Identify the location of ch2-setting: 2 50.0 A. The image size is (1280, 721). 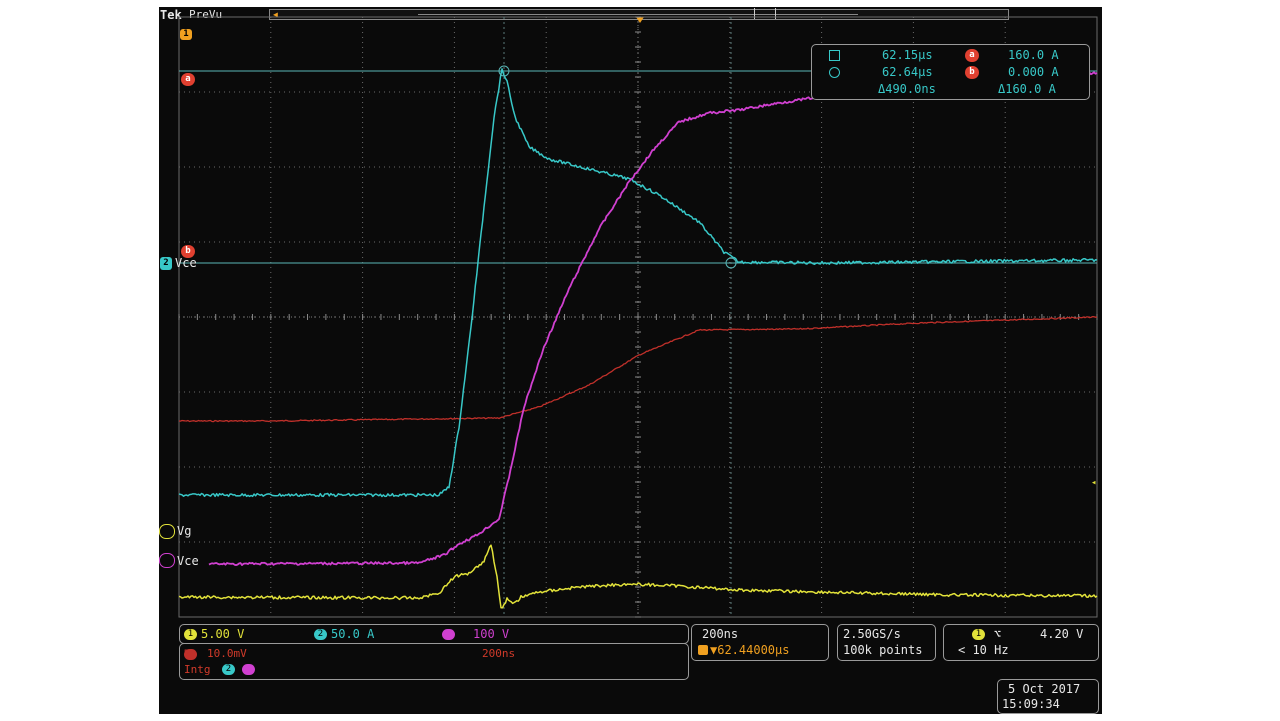
(344, 634).